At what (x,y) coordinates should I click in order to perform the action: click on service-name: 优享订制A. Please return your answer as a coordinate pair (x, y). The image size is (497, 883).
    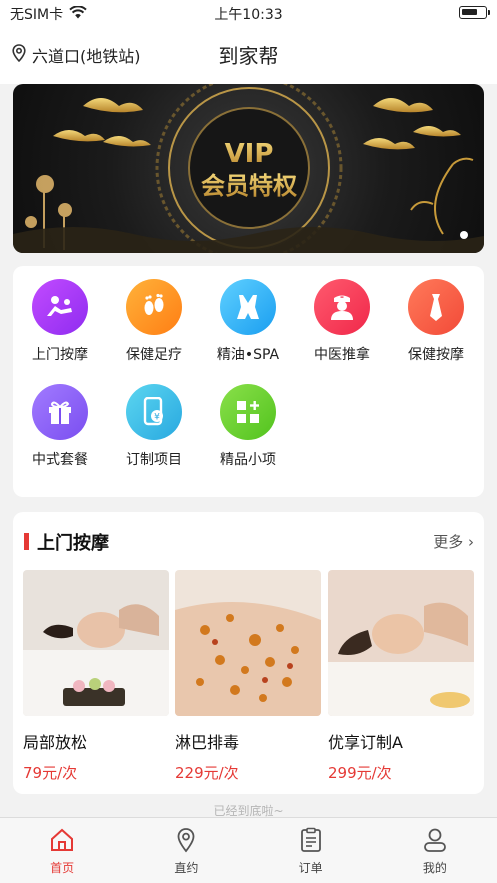
    Looking at the image, I should click on (365, 742).